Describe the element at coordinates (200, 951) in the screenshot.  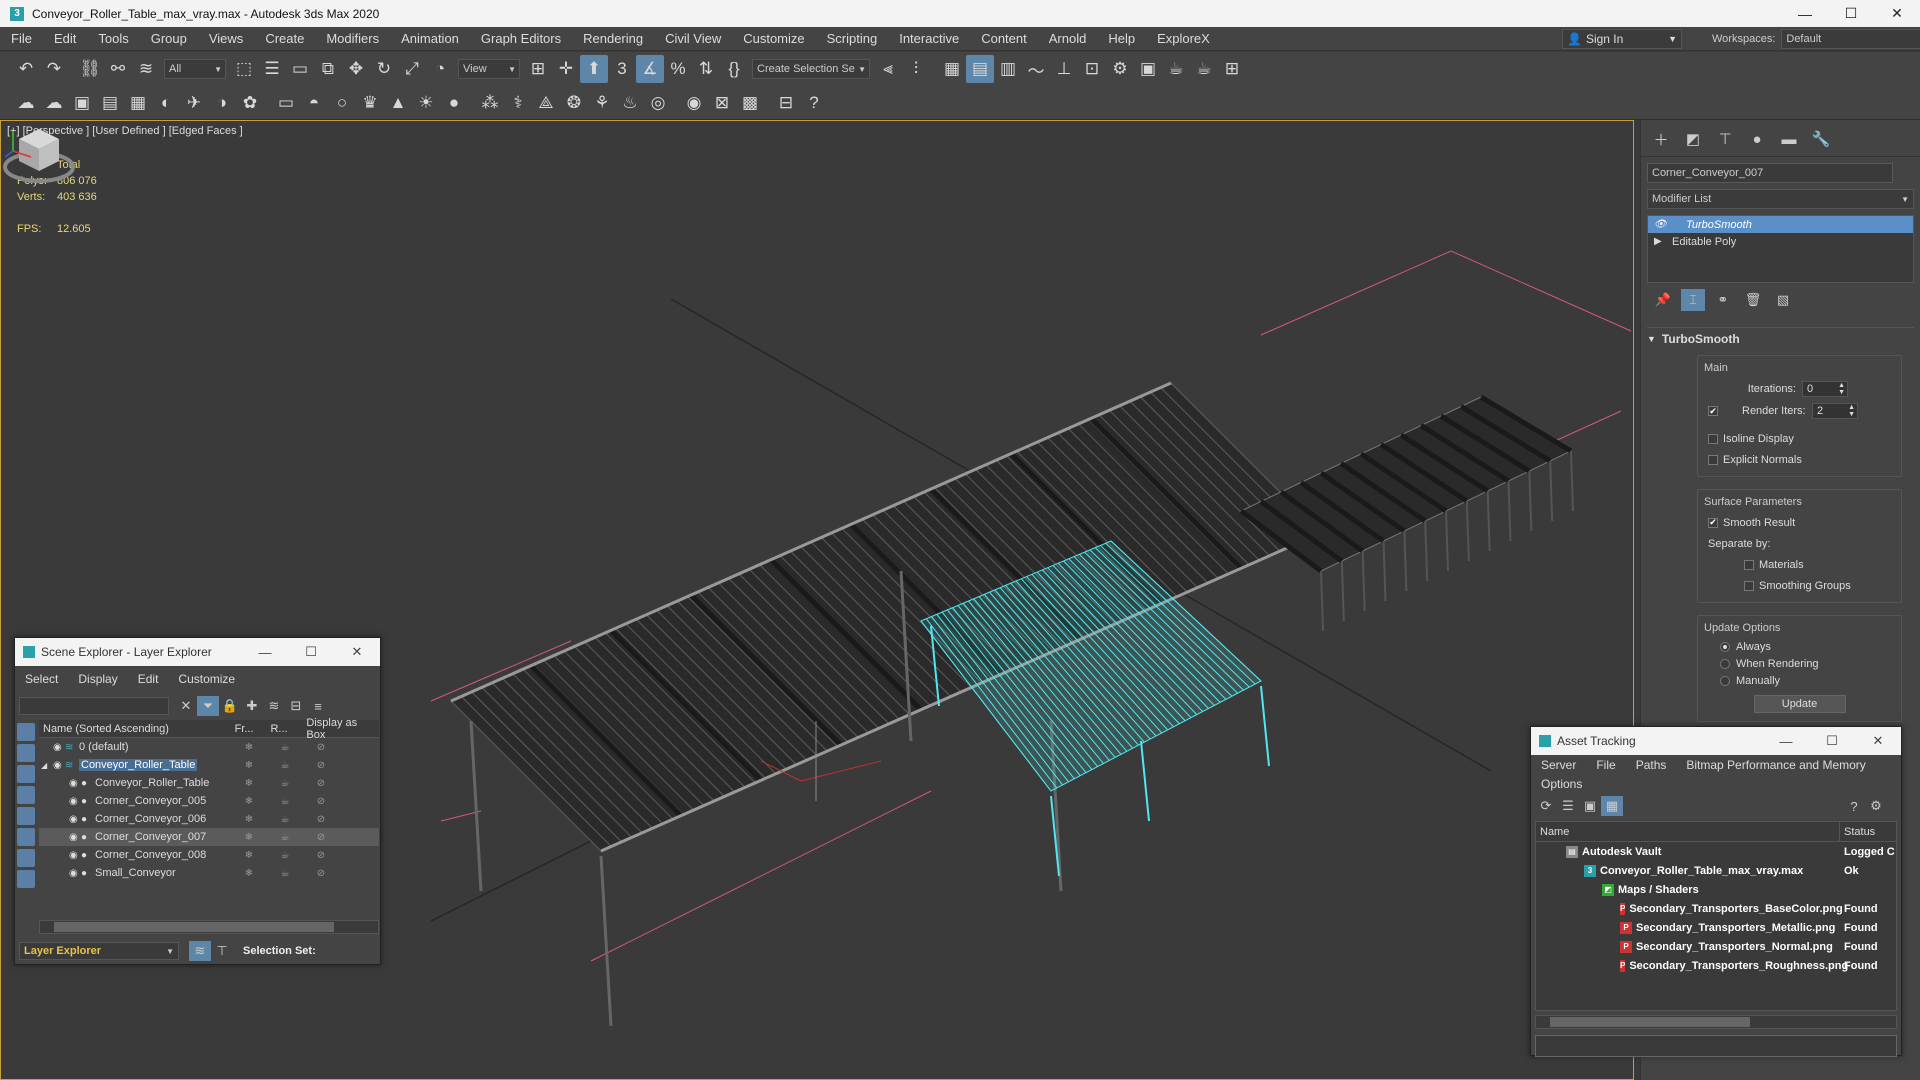
I see `layer-explorer-icon: ≋` at that location.